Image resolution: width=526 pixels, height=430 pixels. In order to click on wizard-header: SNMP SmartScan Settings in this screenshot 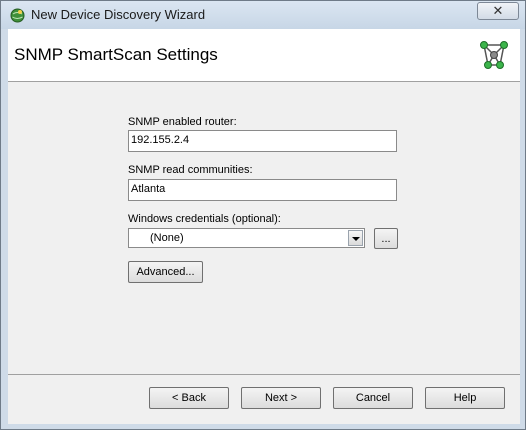, I will do `click(264, 55)`.